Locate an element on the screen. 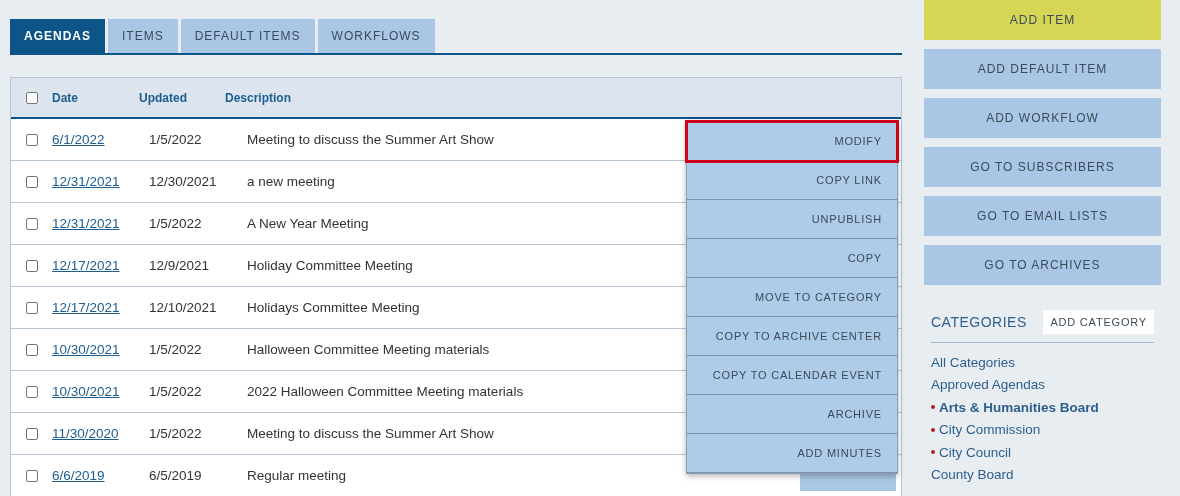 Image resolution: width=1180 pixels, height=496 pixels. tab: WORKFLOWS is located at coordinates (376, 36).